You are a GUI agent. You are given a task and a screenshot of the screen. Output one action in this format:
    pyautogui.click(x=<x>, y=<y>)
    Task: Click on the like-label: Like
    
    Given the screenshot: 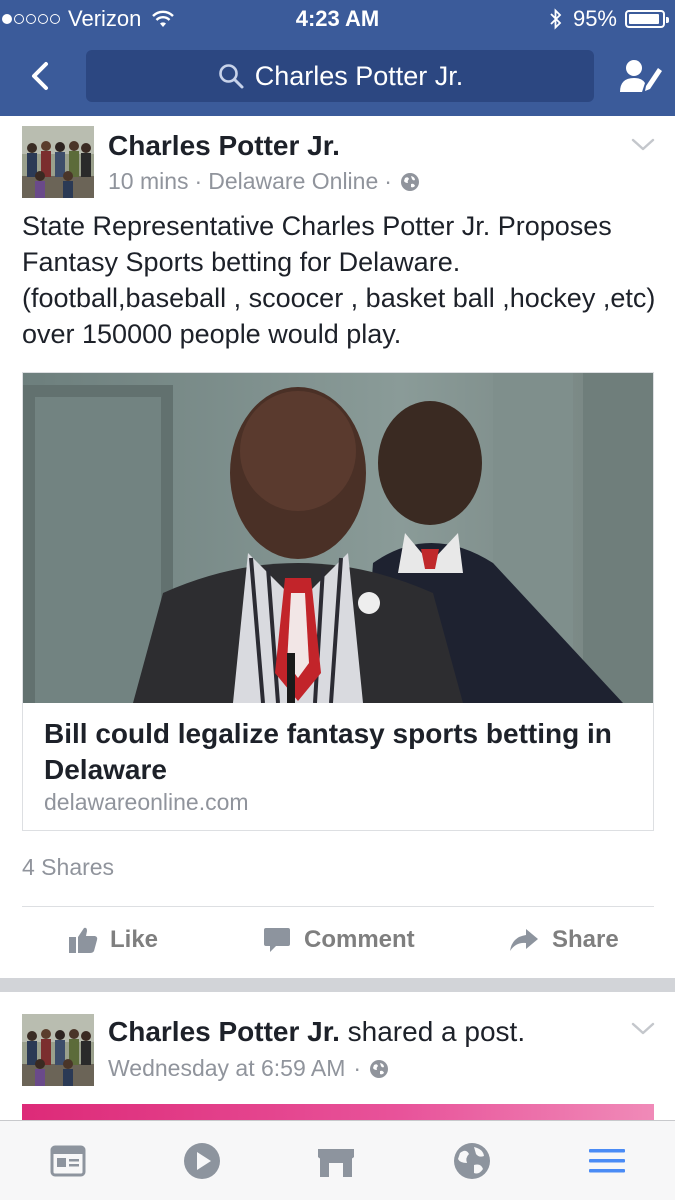 What is the action you would take?
    pyautogui.click(x=134, y=939)
    